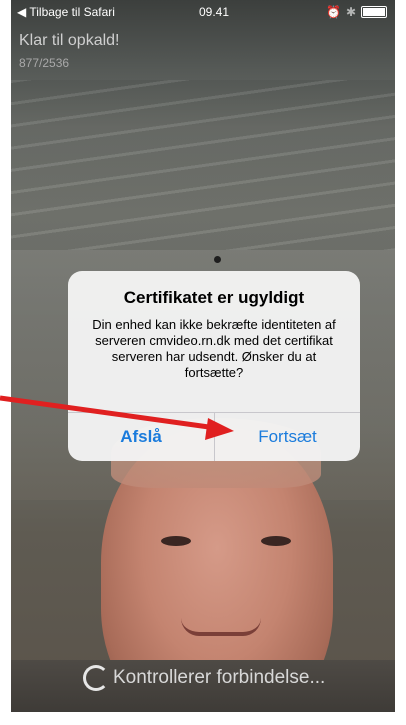 The width and height of the screenshot is (406, 725). Describe the element at coordinates (333, 12) in the screenshot. I see `alarm-icon: ⏰` at that location.